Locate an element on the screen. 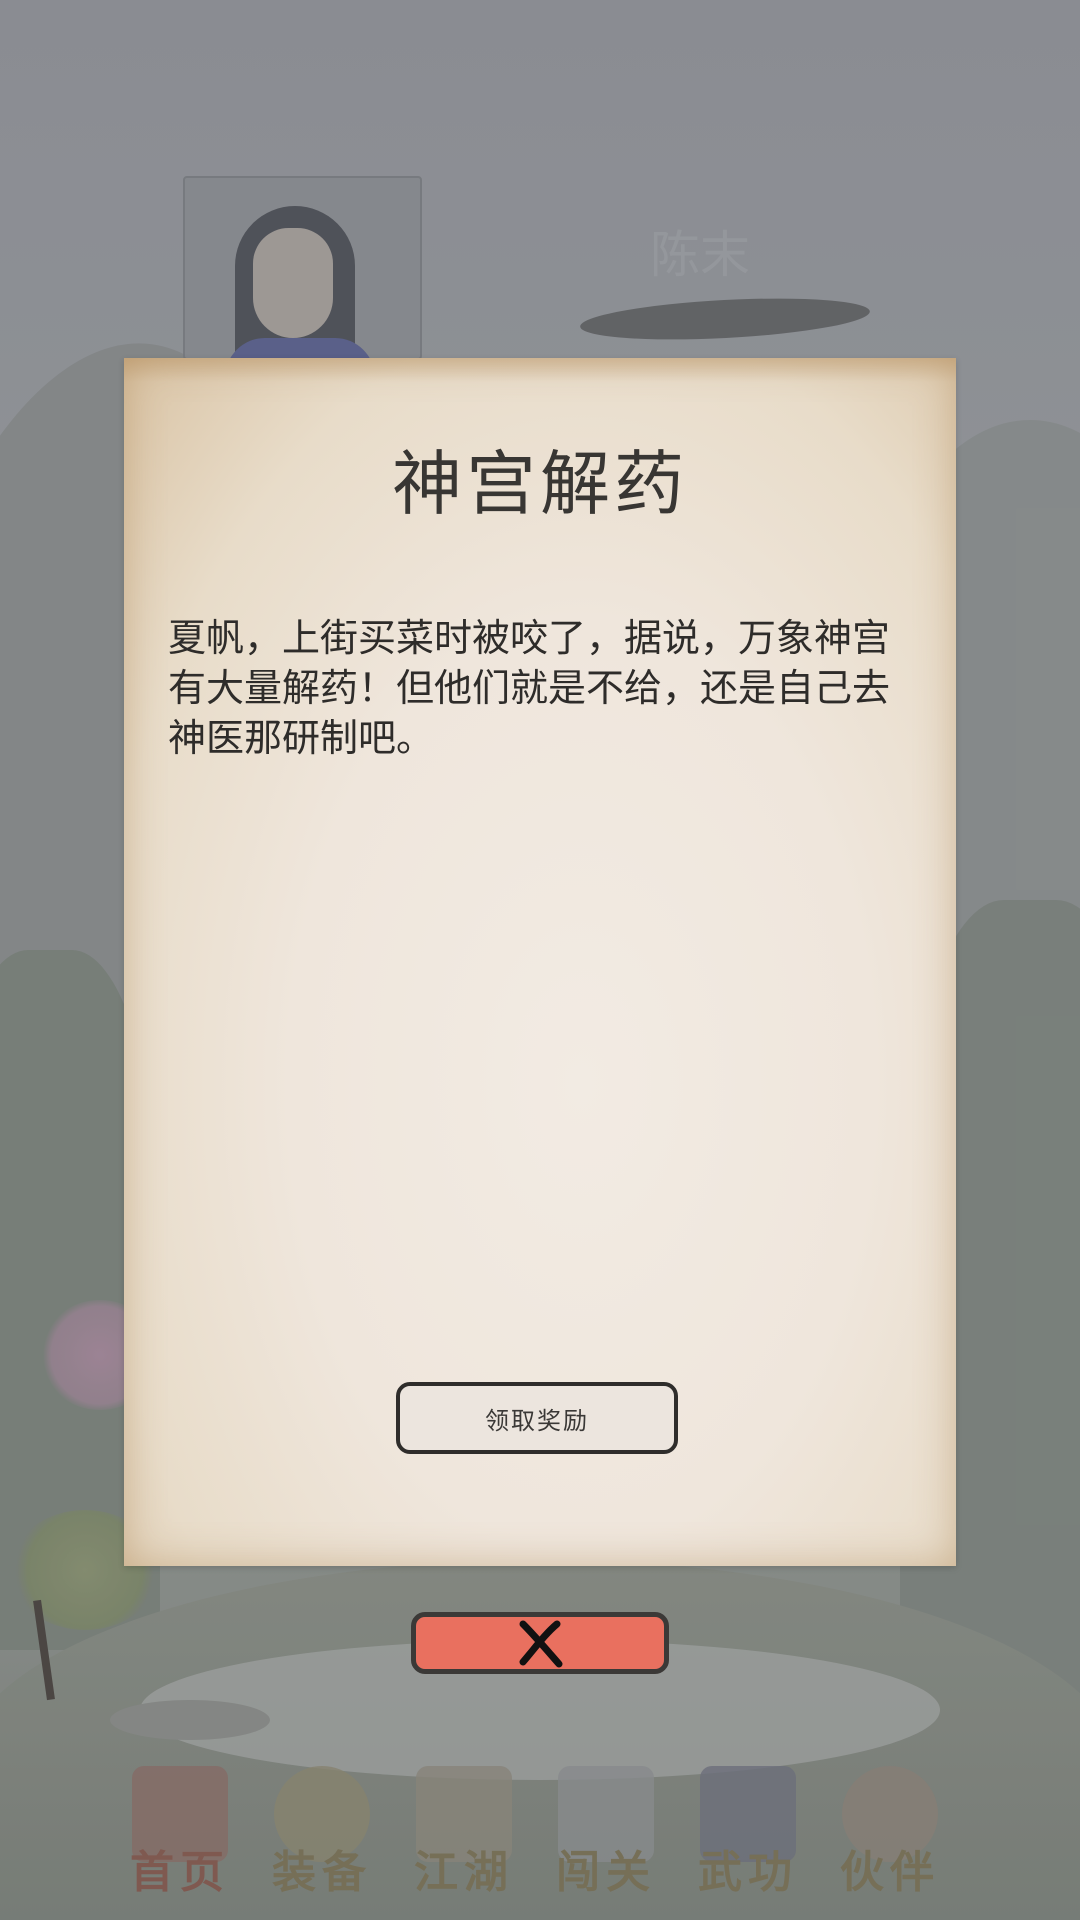 Image resolution: width=1080 pixels, height=1920 pixels. claim-reward-button: 领取奖励 is located at coordinates (537, 1418).